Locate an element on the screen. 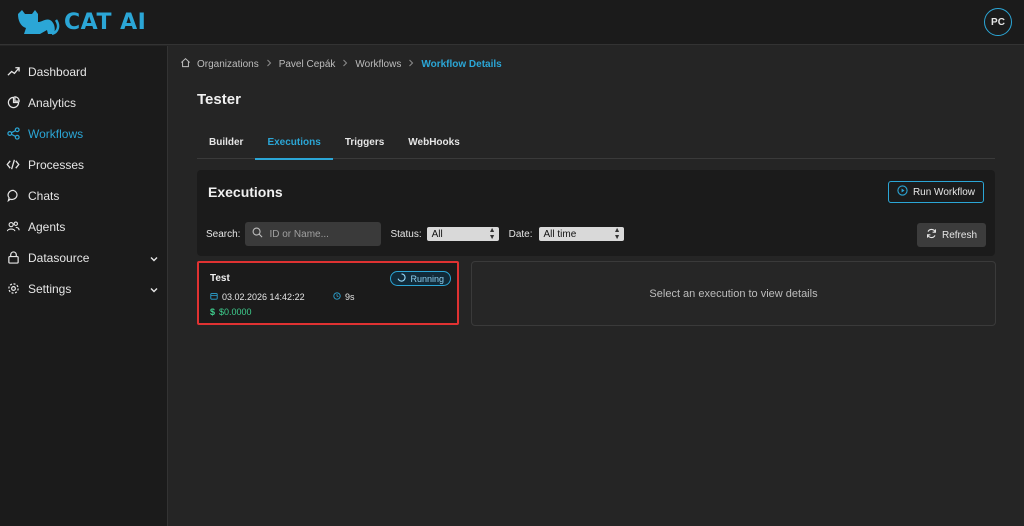 The height and width of the screenshot is (526, 1024). execution-details-panel: Select an execution to view details is located at coordinates (733, 293).